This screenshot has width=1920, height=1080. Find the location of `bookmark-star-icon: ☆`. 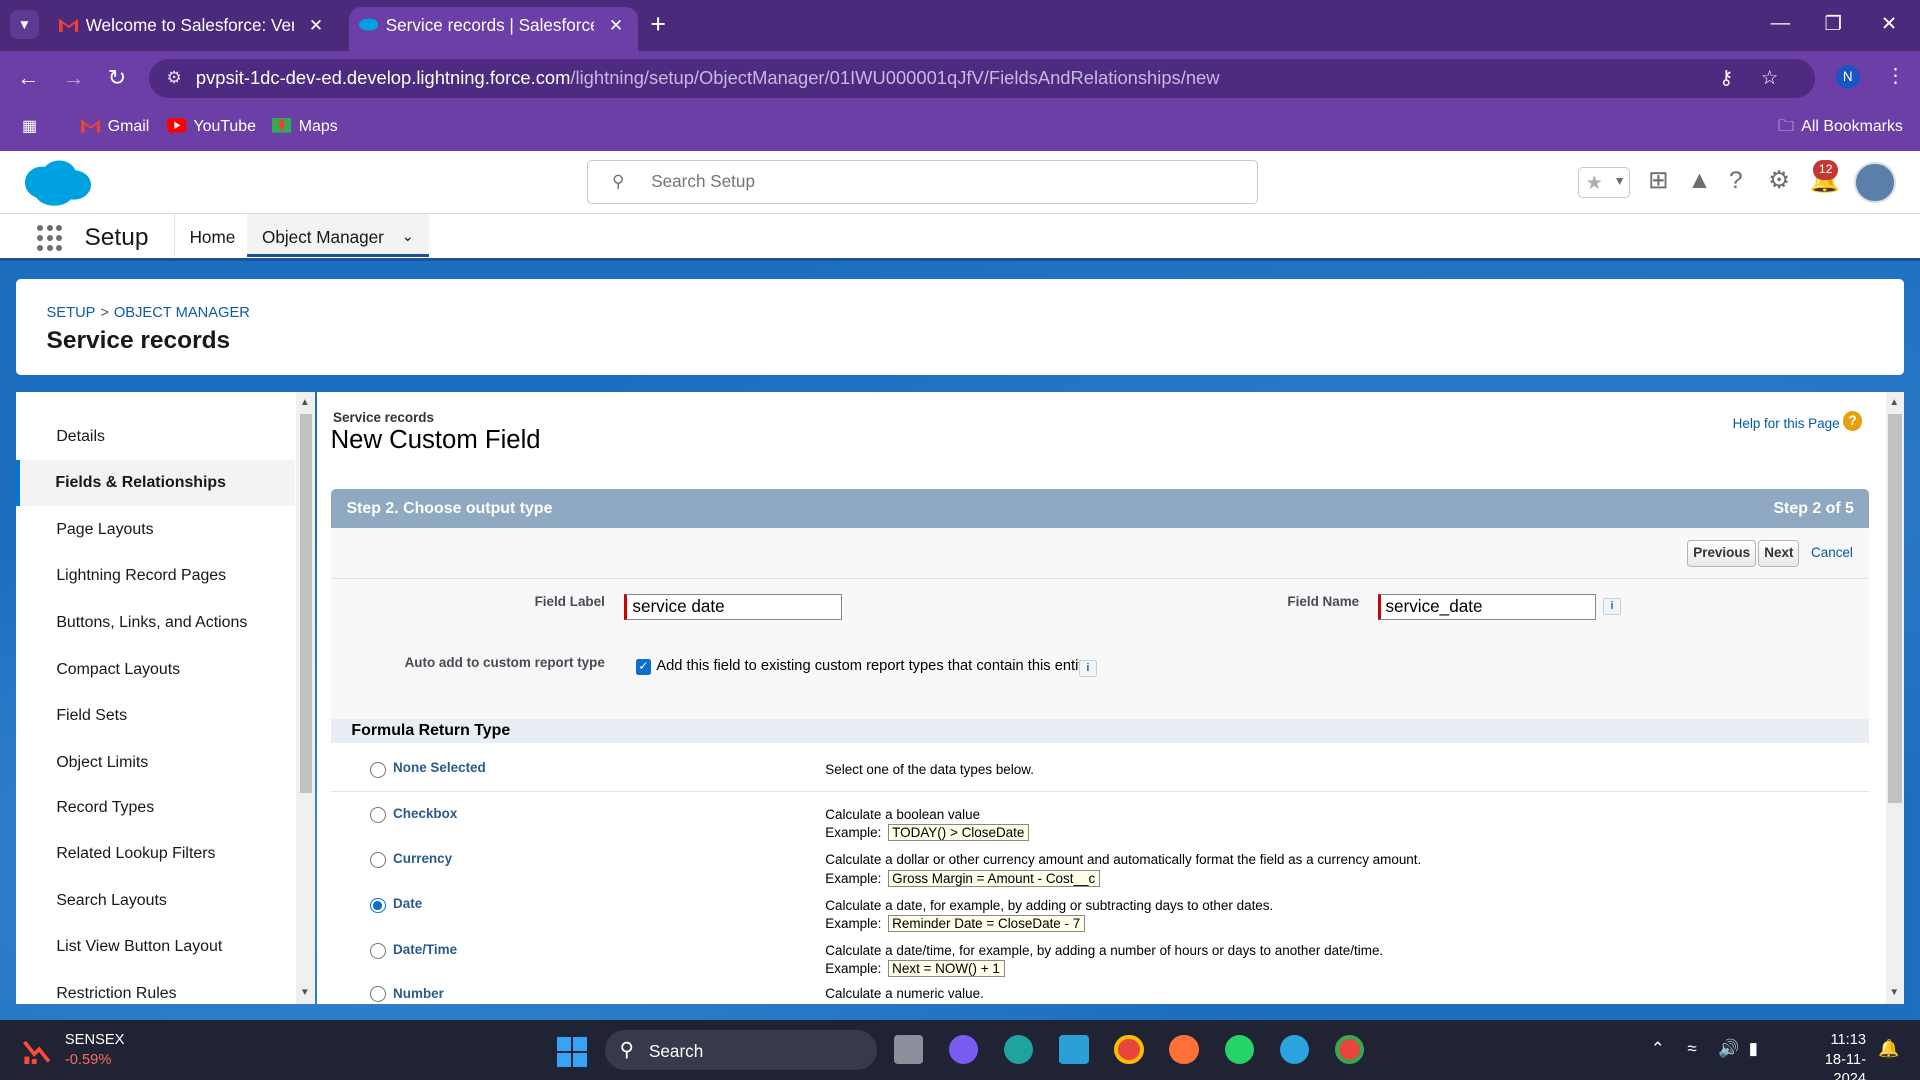

bookmark-star-icon: ☆ is located at coordinates (1770, 78).